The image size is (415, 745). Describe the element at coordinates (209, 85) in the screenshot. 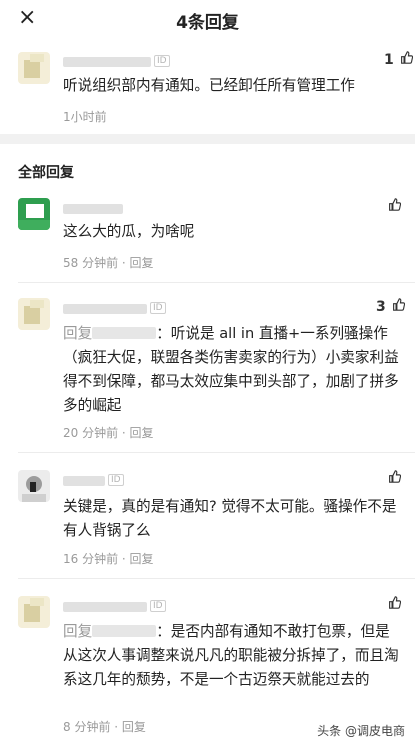

I see `comment-text: 听说组织部内有通知。已经卸任所有管理工作` at that location.